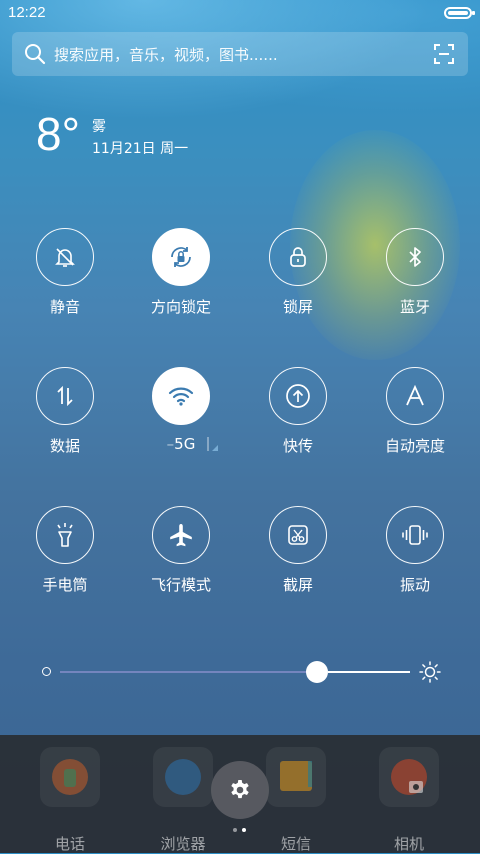  I want to click on dock-app-label: 浏览器, so click(183, 844).